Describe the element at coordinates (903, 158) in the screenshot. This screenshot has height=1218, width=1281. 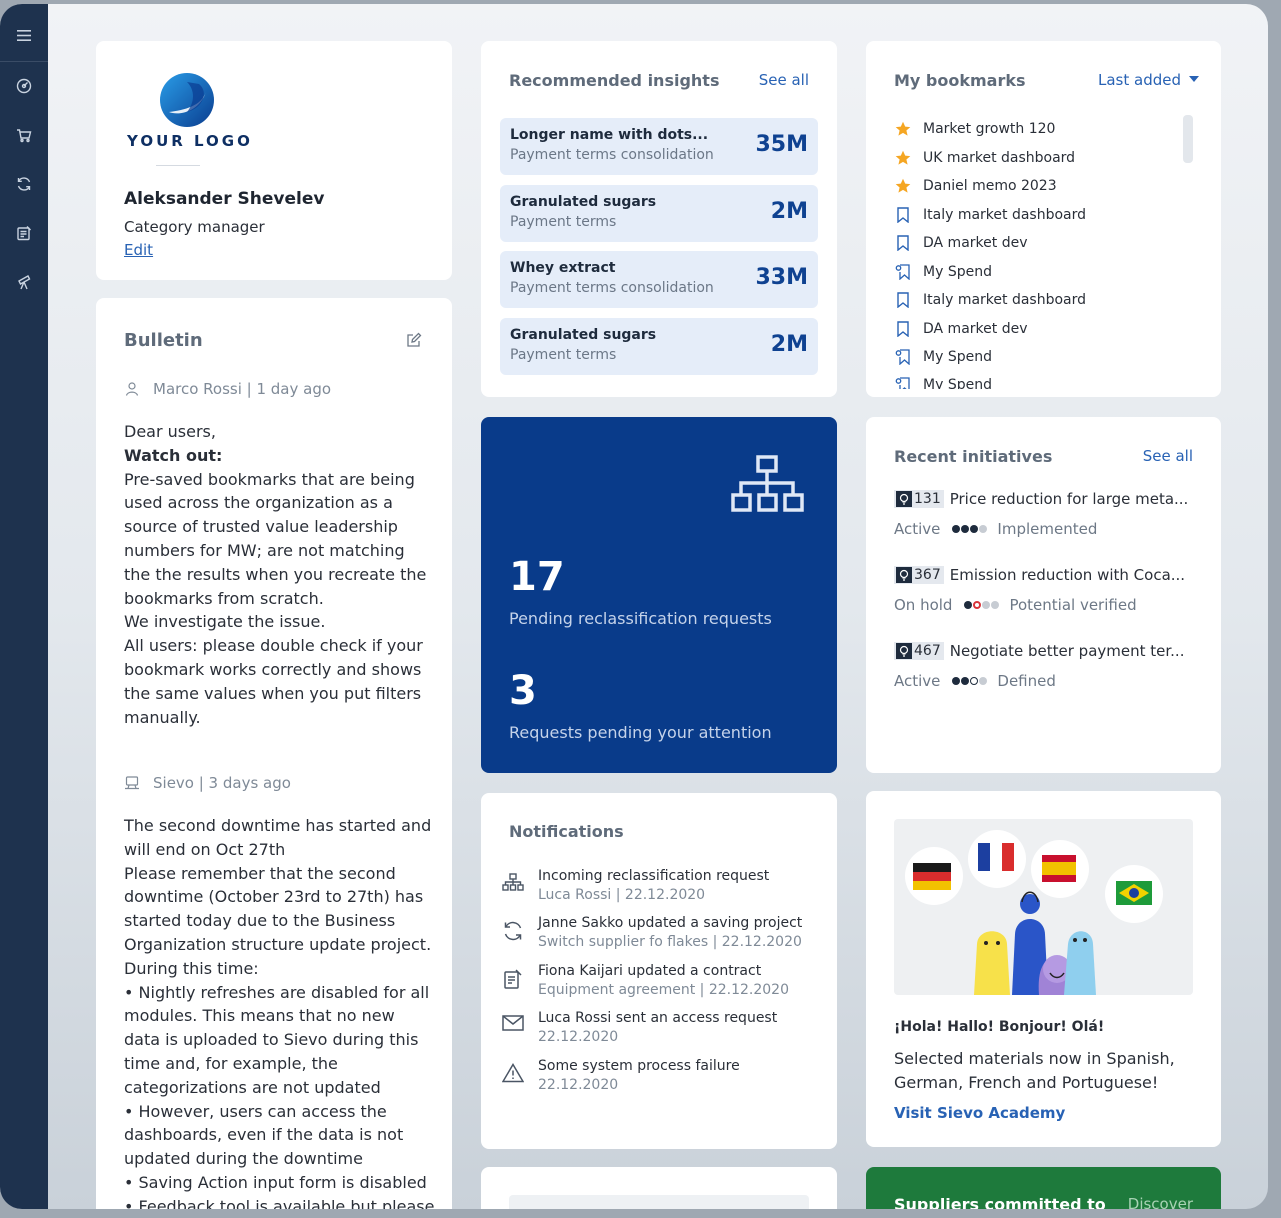
I see `star-icon` at that location.